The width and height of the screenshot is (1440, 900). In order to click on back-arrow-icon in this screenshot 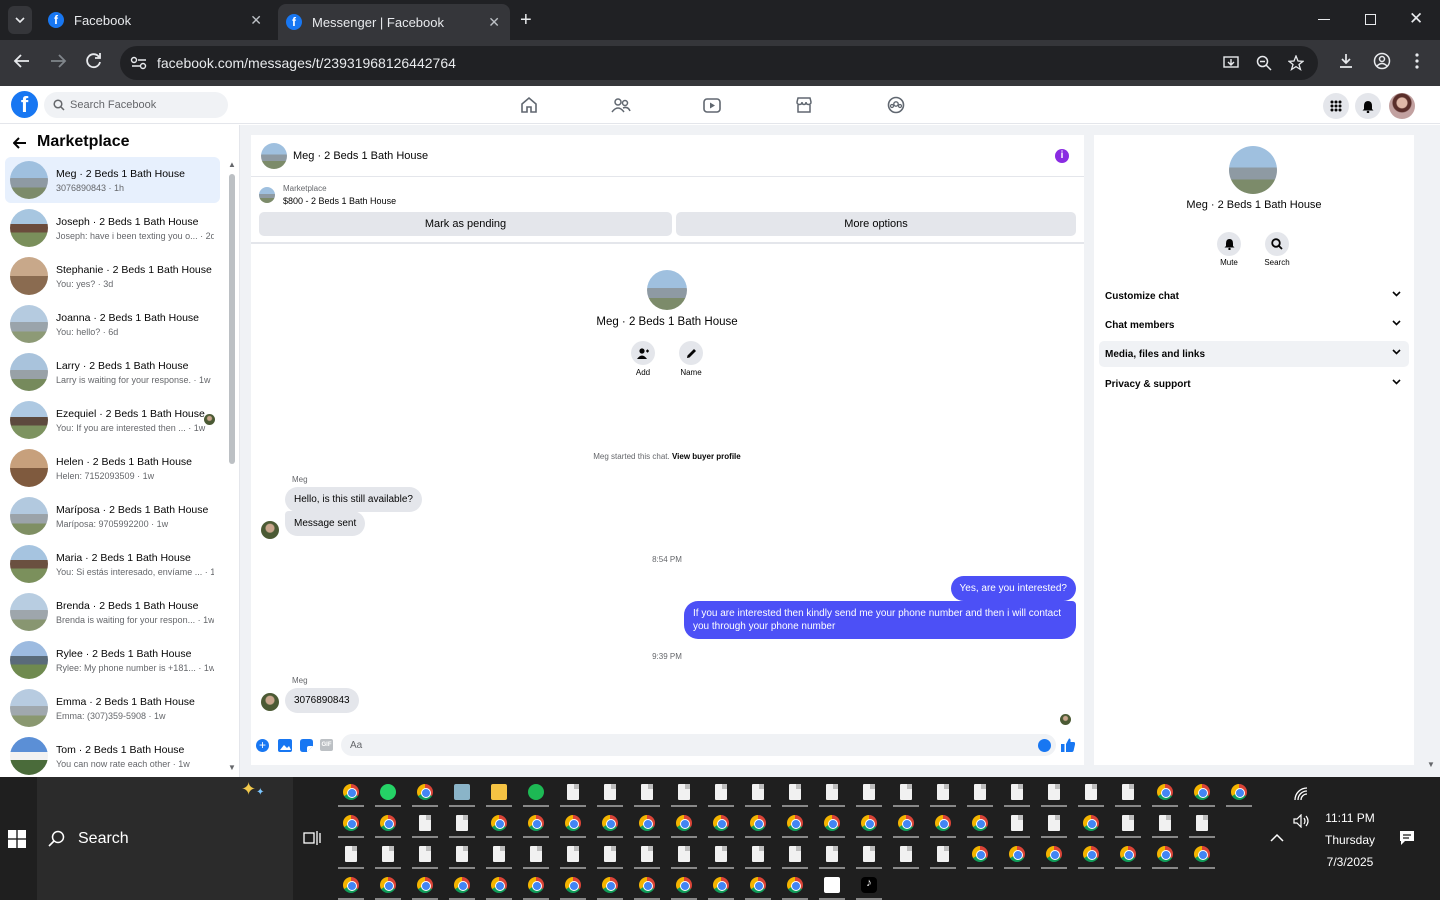, I will do `click(20, 143)`.